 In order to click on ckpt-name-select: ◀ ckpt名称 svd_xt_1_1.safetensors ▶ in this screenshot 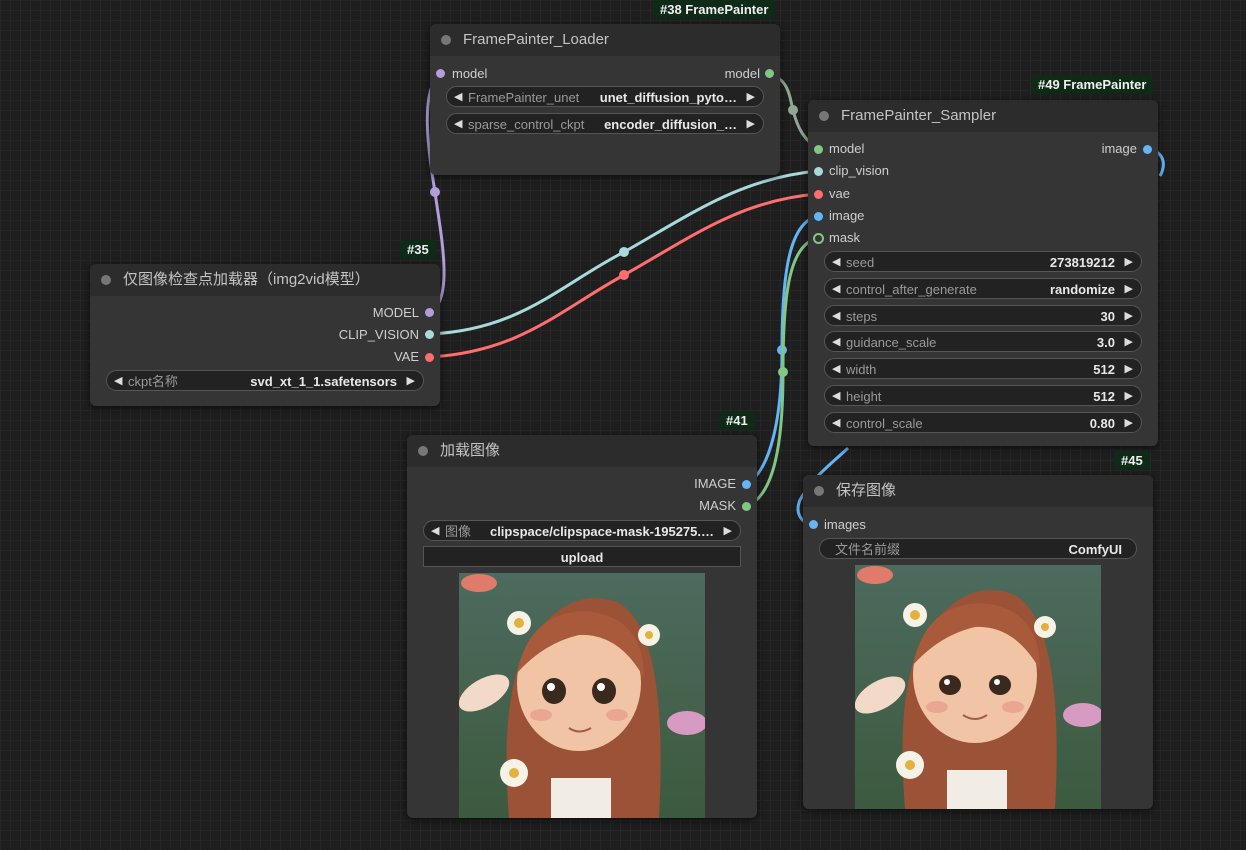, I will do `click(265, 380)`.